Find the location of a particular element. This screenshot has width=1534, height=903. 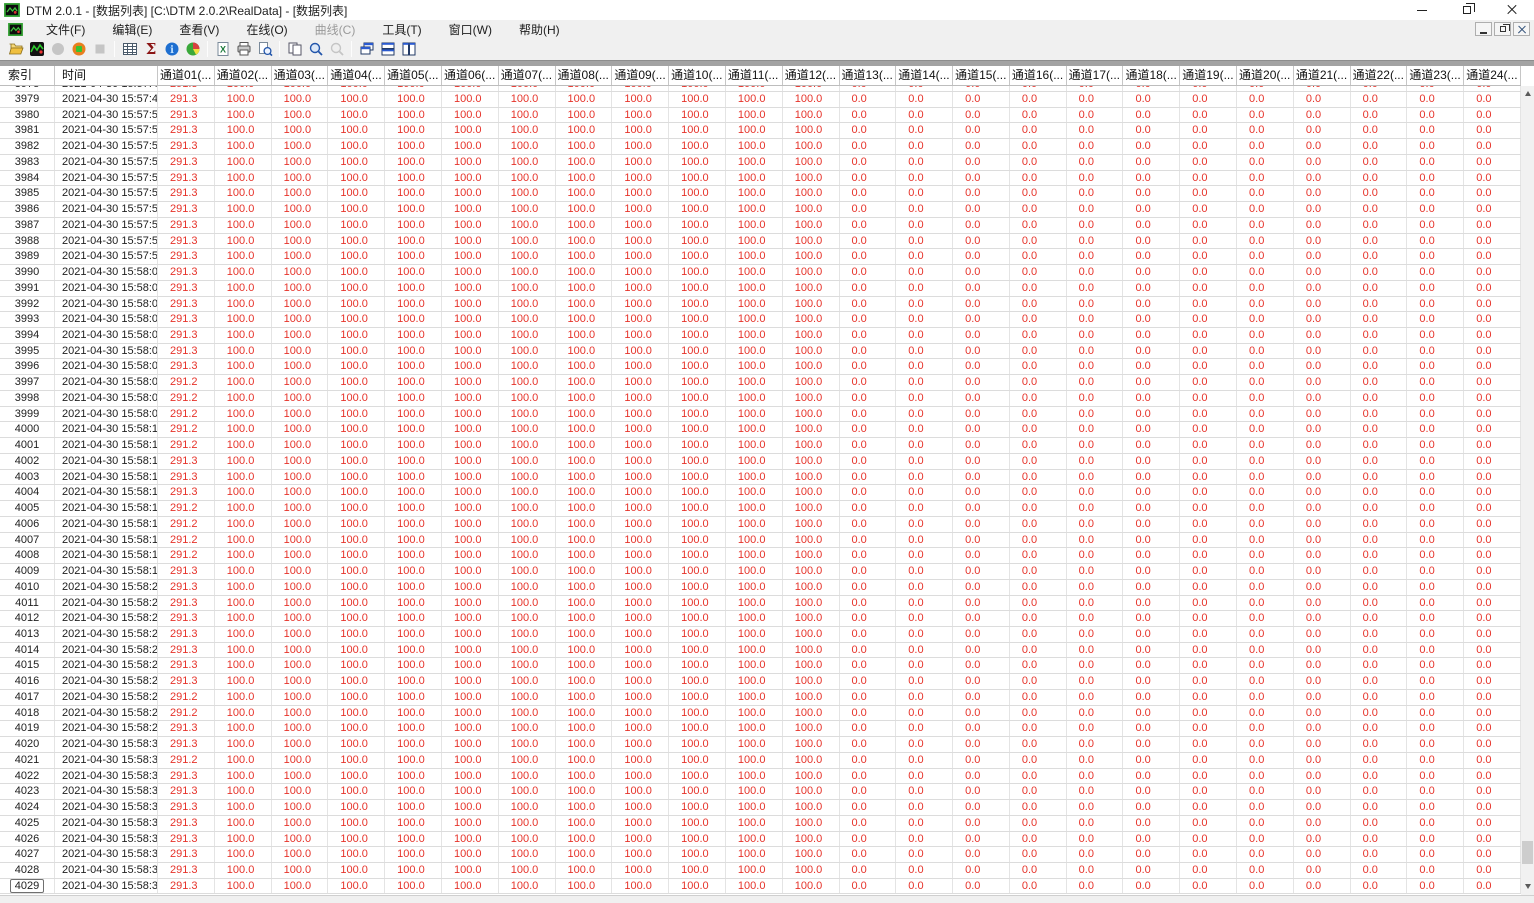

record-stop-icon is located at coordinates (78, 49).